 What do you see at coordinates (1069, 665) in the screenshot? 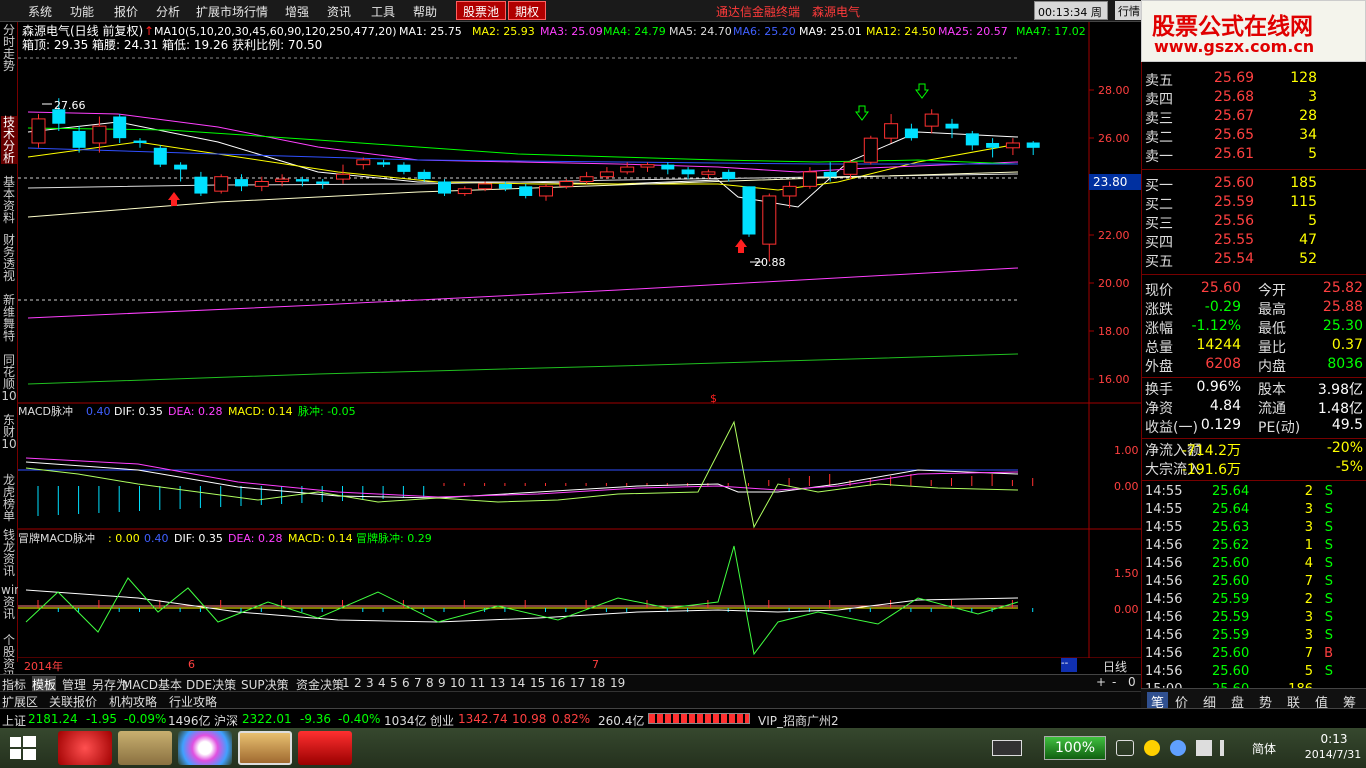
I see `scroll-indicator: --` at bounding box center [1069, 665].